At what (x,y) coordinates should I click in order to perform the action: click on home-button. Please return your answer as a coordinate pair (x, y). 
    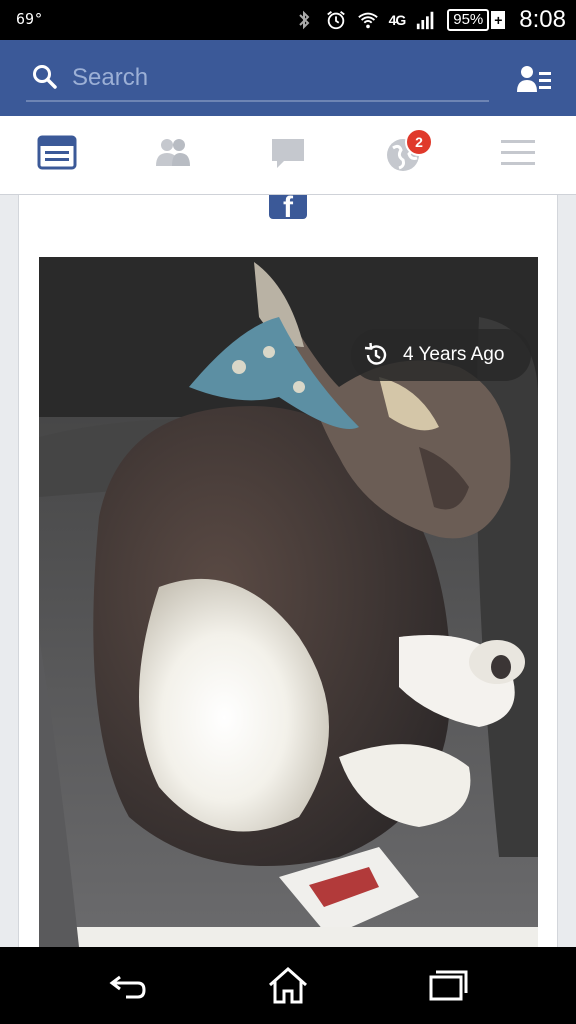
    Looking at the image, I should click on (288, 985).